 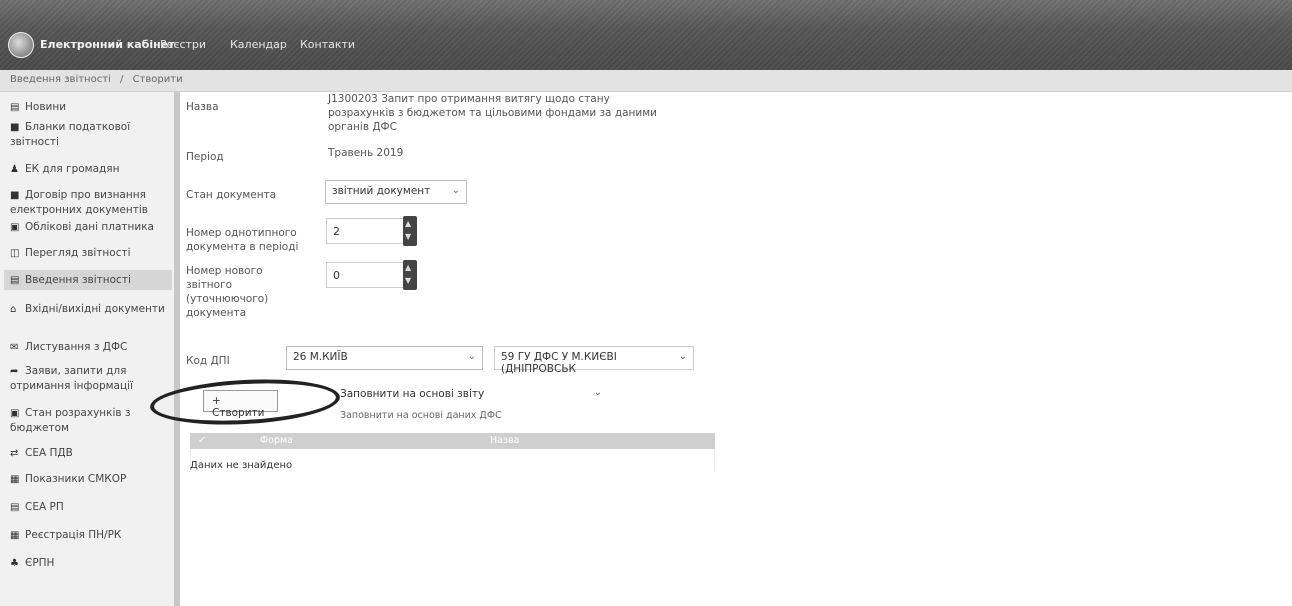 I want to click on sidebar-item-pn-rk: ▦ Реєстрація ПН/РК, so click(x=90, y=535).